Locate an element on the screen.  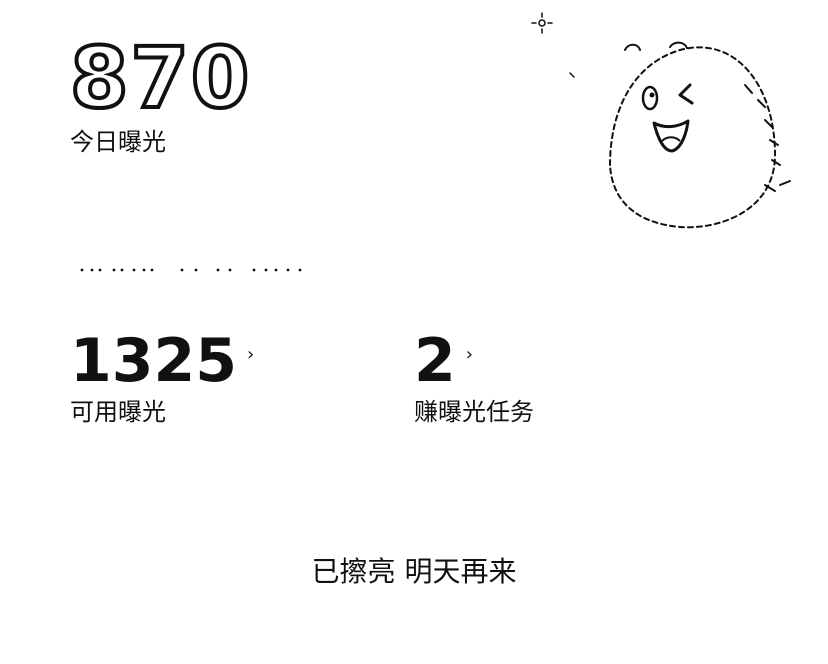
dotted-divider is located at coordinates (191, 270).